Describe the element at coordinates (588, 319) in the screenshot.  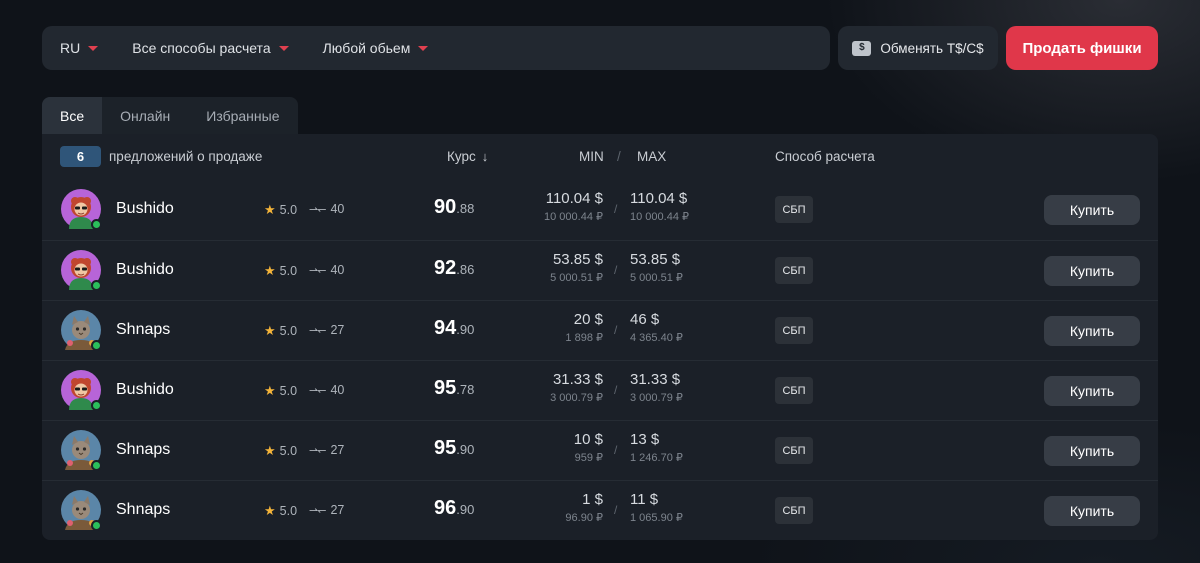
I see `min-amount-usd: 20 $` at that location.